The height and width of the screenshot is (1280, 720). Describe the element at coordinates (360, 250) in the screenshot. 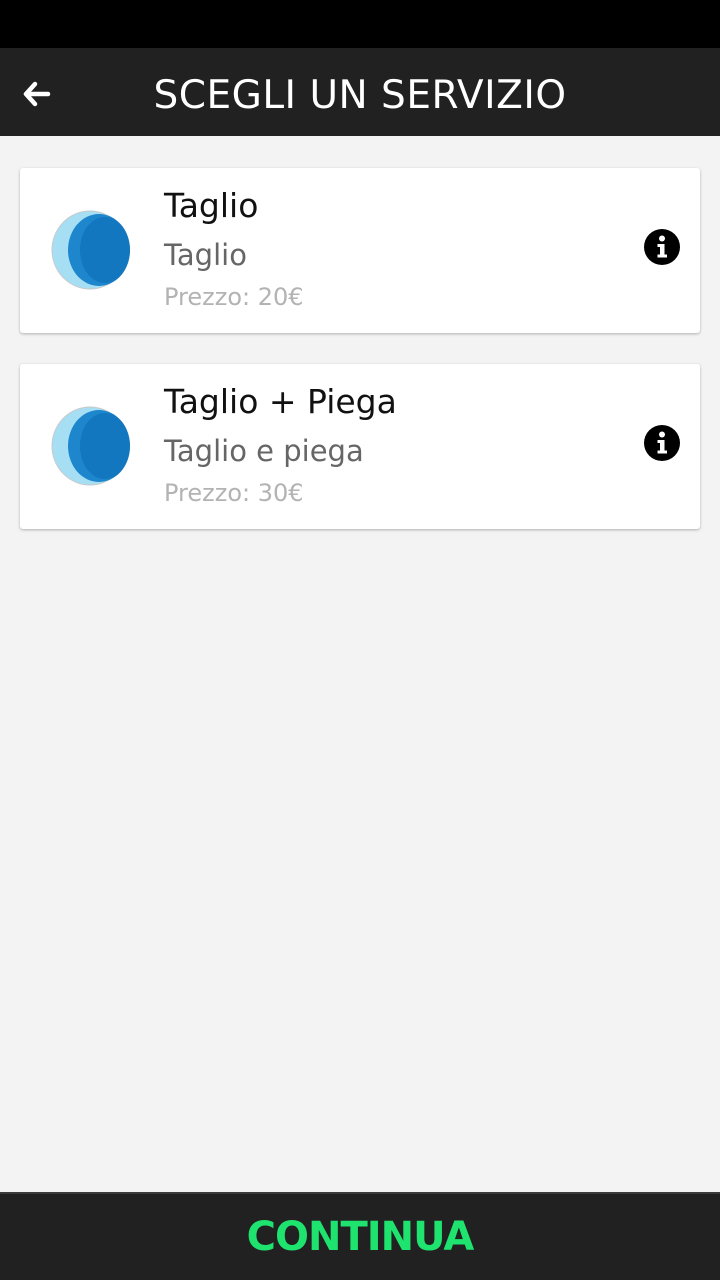

I see `service-card: Taglio Taglio Prezzo: 20€` at that location.